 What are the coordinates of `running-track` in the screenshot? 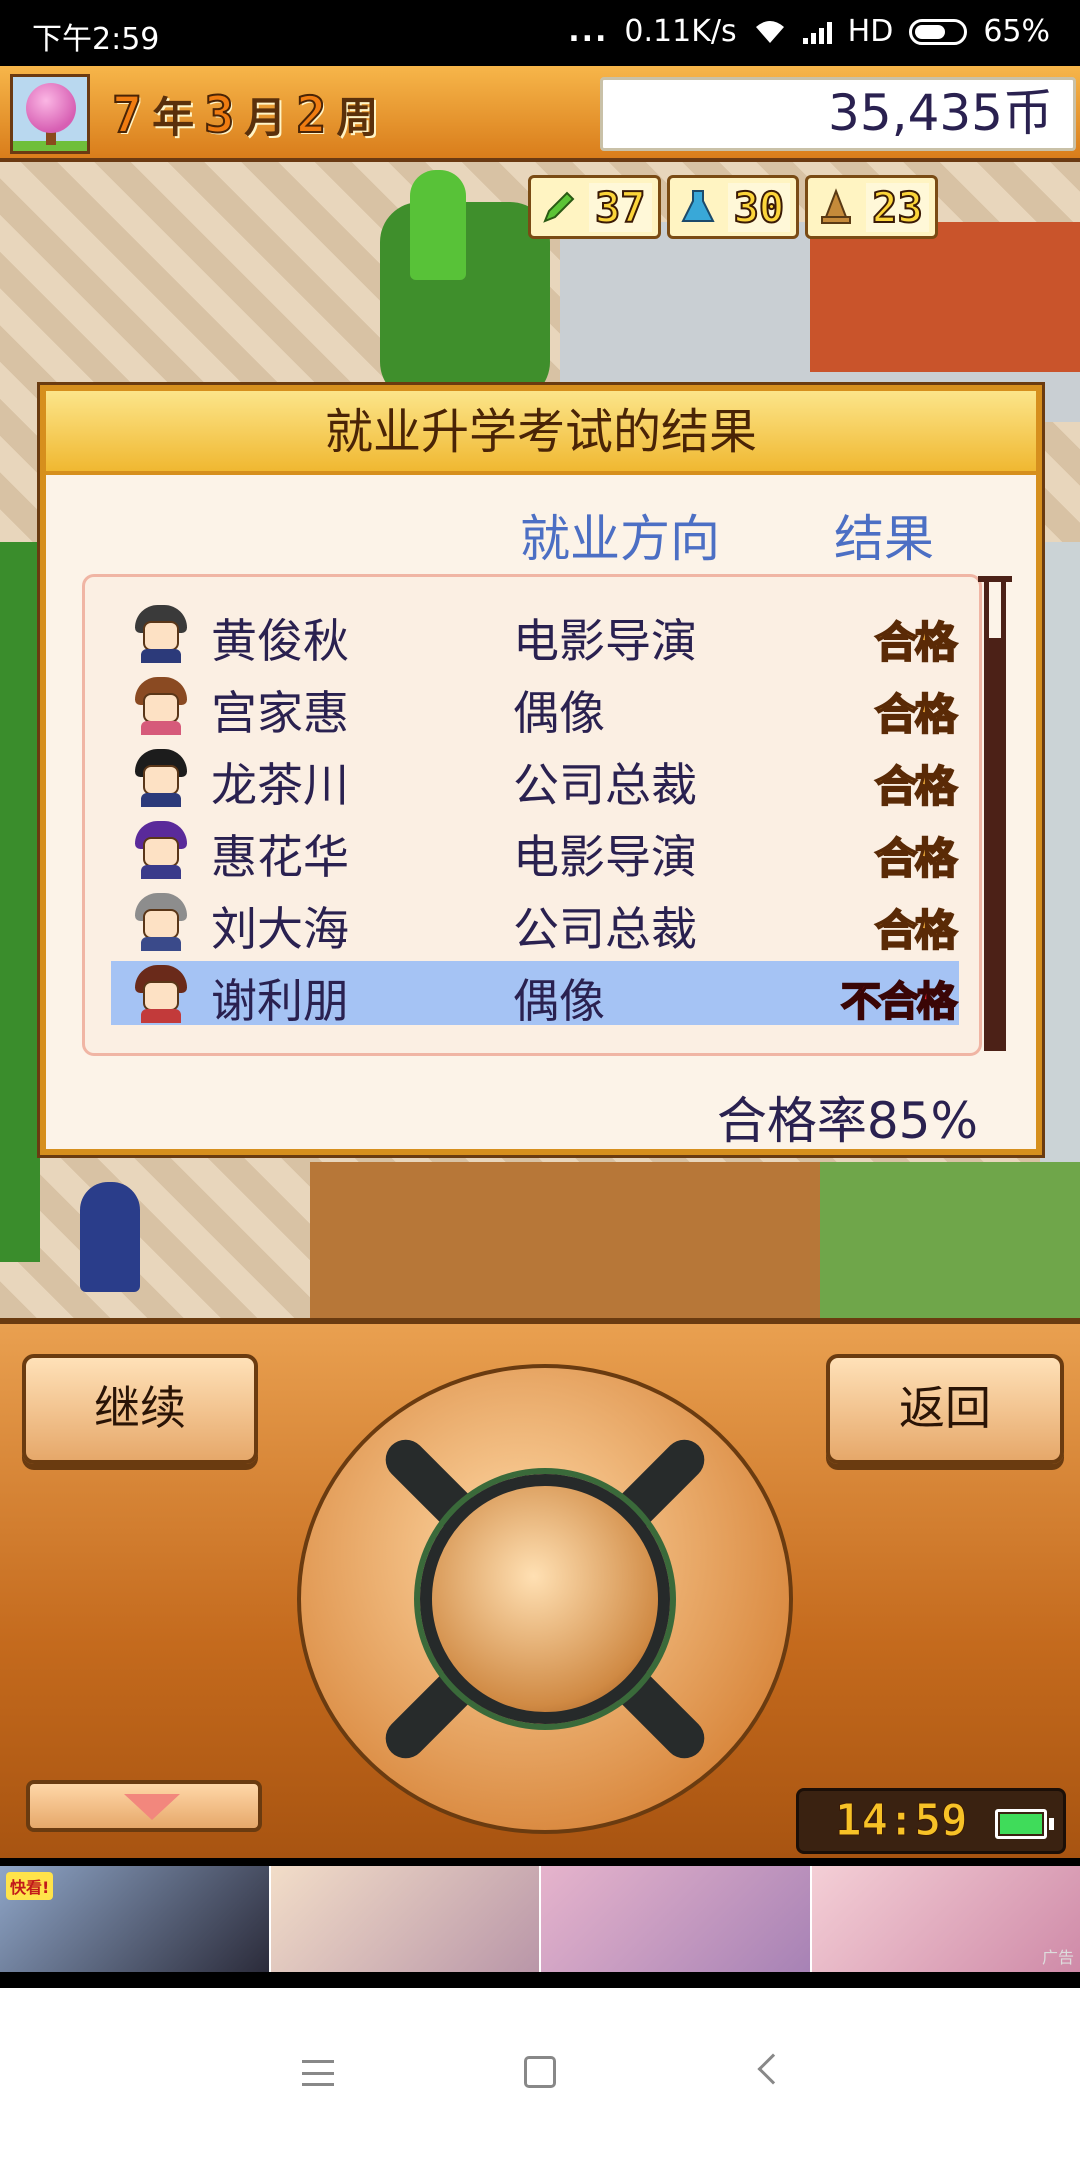 It's located at (570, 1240).